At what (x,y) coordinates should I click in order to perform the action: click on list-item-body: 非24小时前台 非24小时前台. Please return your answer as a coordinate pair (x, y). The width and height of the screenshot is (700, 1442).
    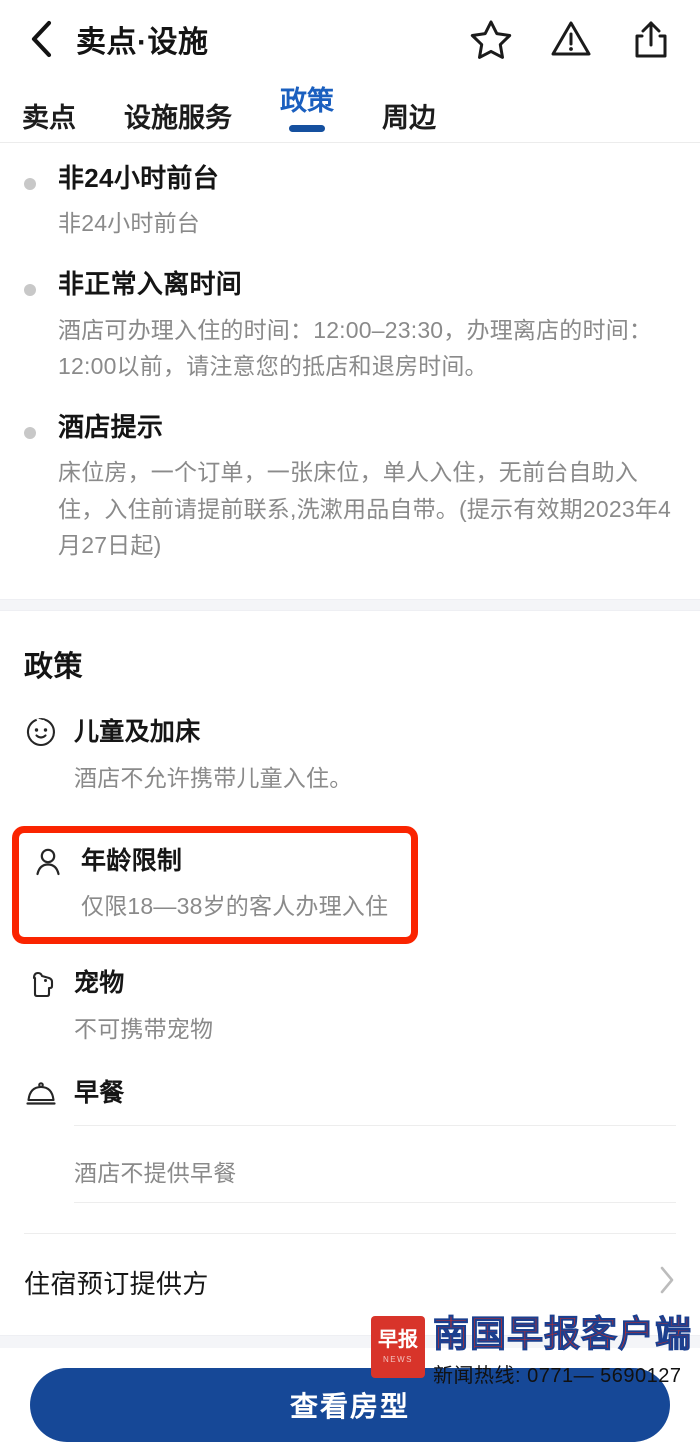
    Looking at the image, I should click on (367, 201).